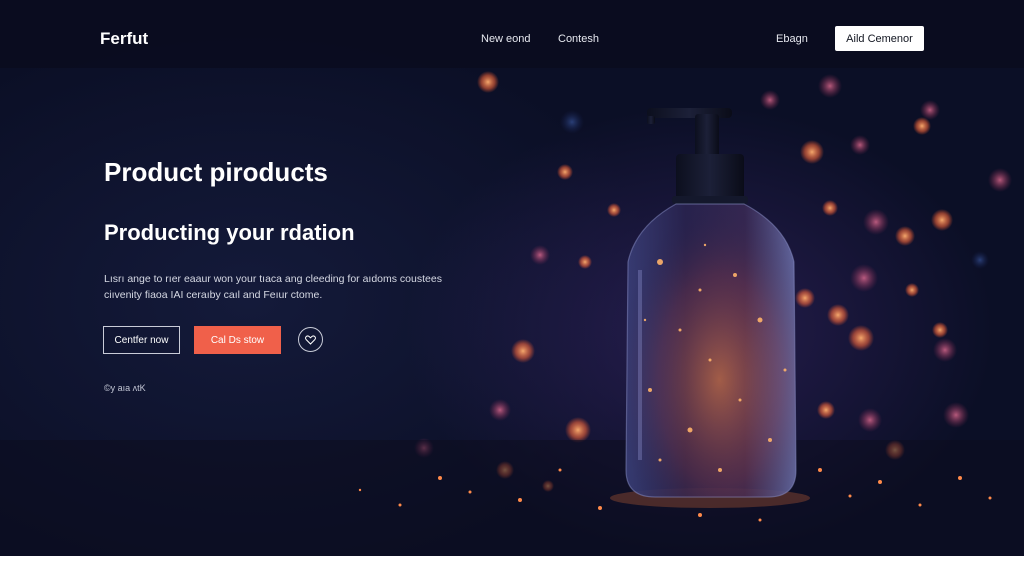 This screenshot has width=1024, height=576. What do you see at coordinates (710, 308) in the screenshot?
I see `product-bottle` at bounding box center [710, 308].